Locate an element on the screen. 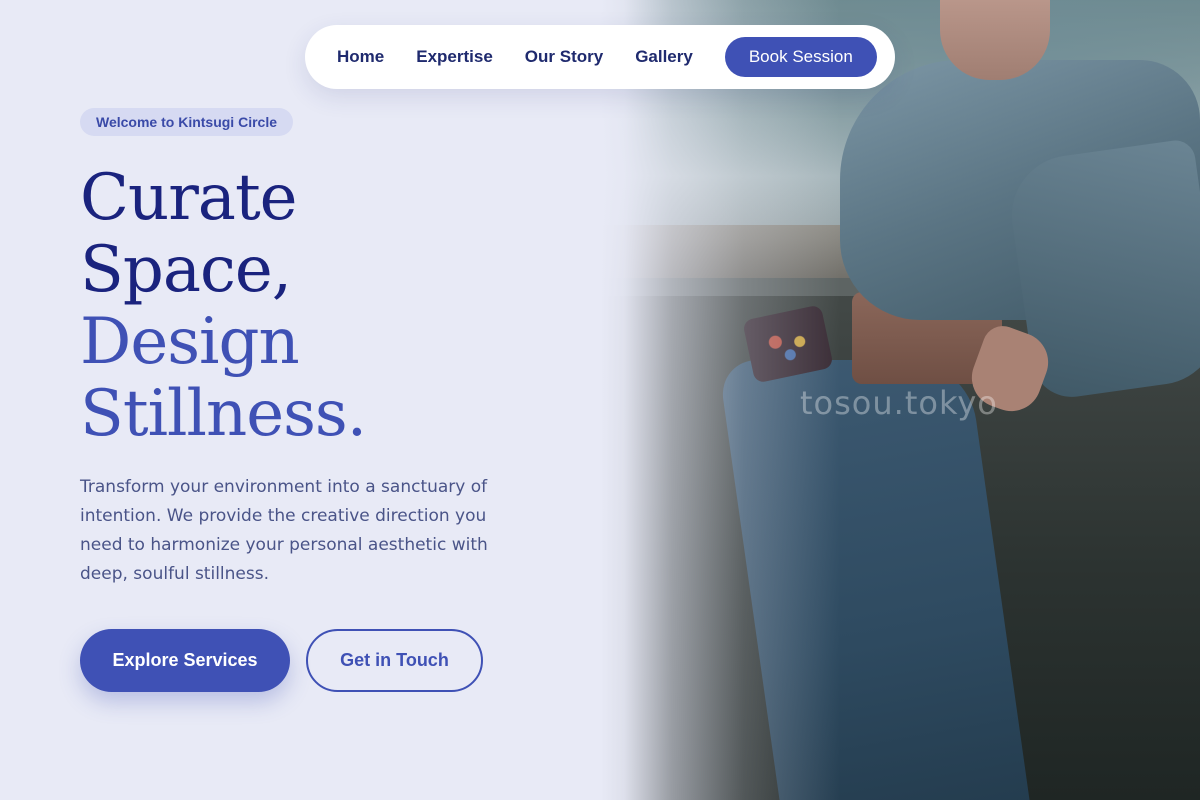  nav-link-expertise: Expertise is located at coordinates (454, 57).